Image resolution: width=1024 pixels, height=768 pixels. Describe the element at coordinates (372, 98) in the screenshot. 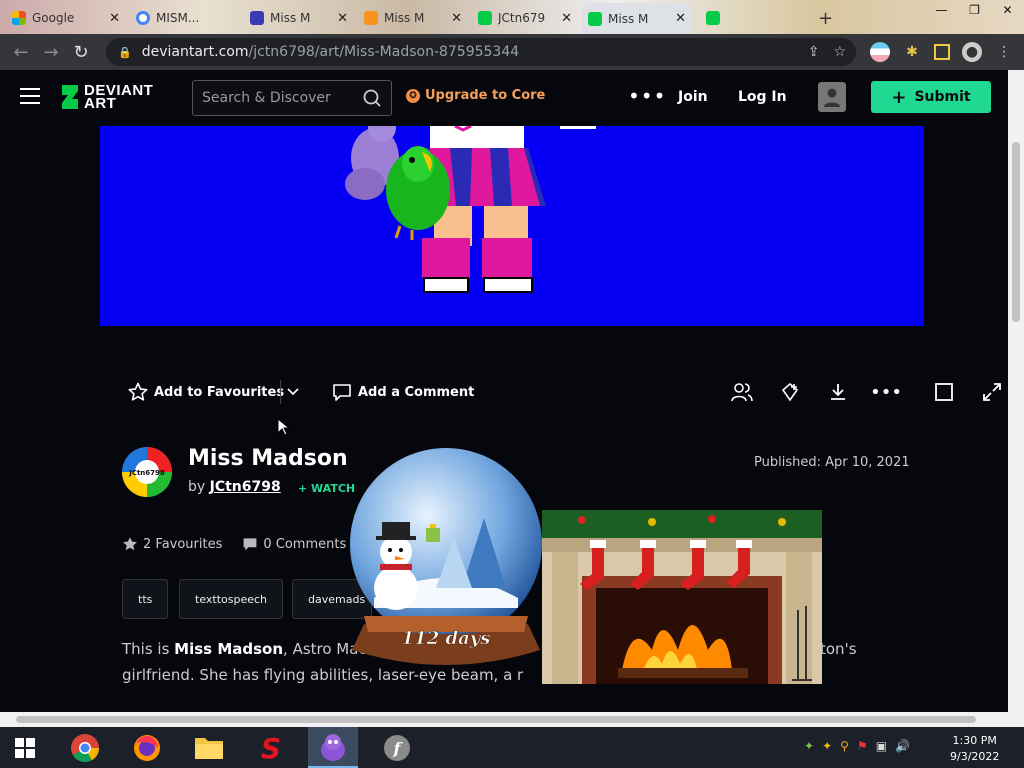

I see `search-icon` at that location.